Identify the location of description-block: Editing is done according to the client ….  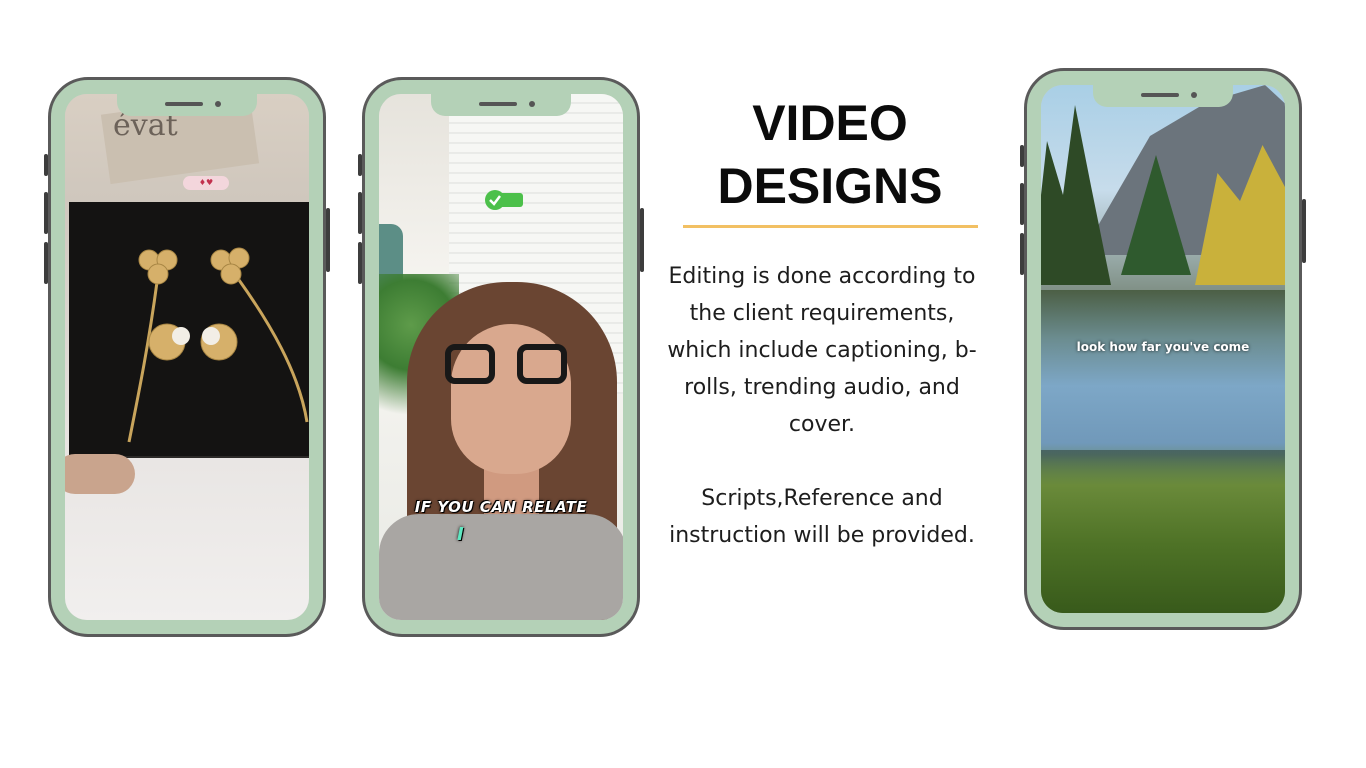
(822, 406).